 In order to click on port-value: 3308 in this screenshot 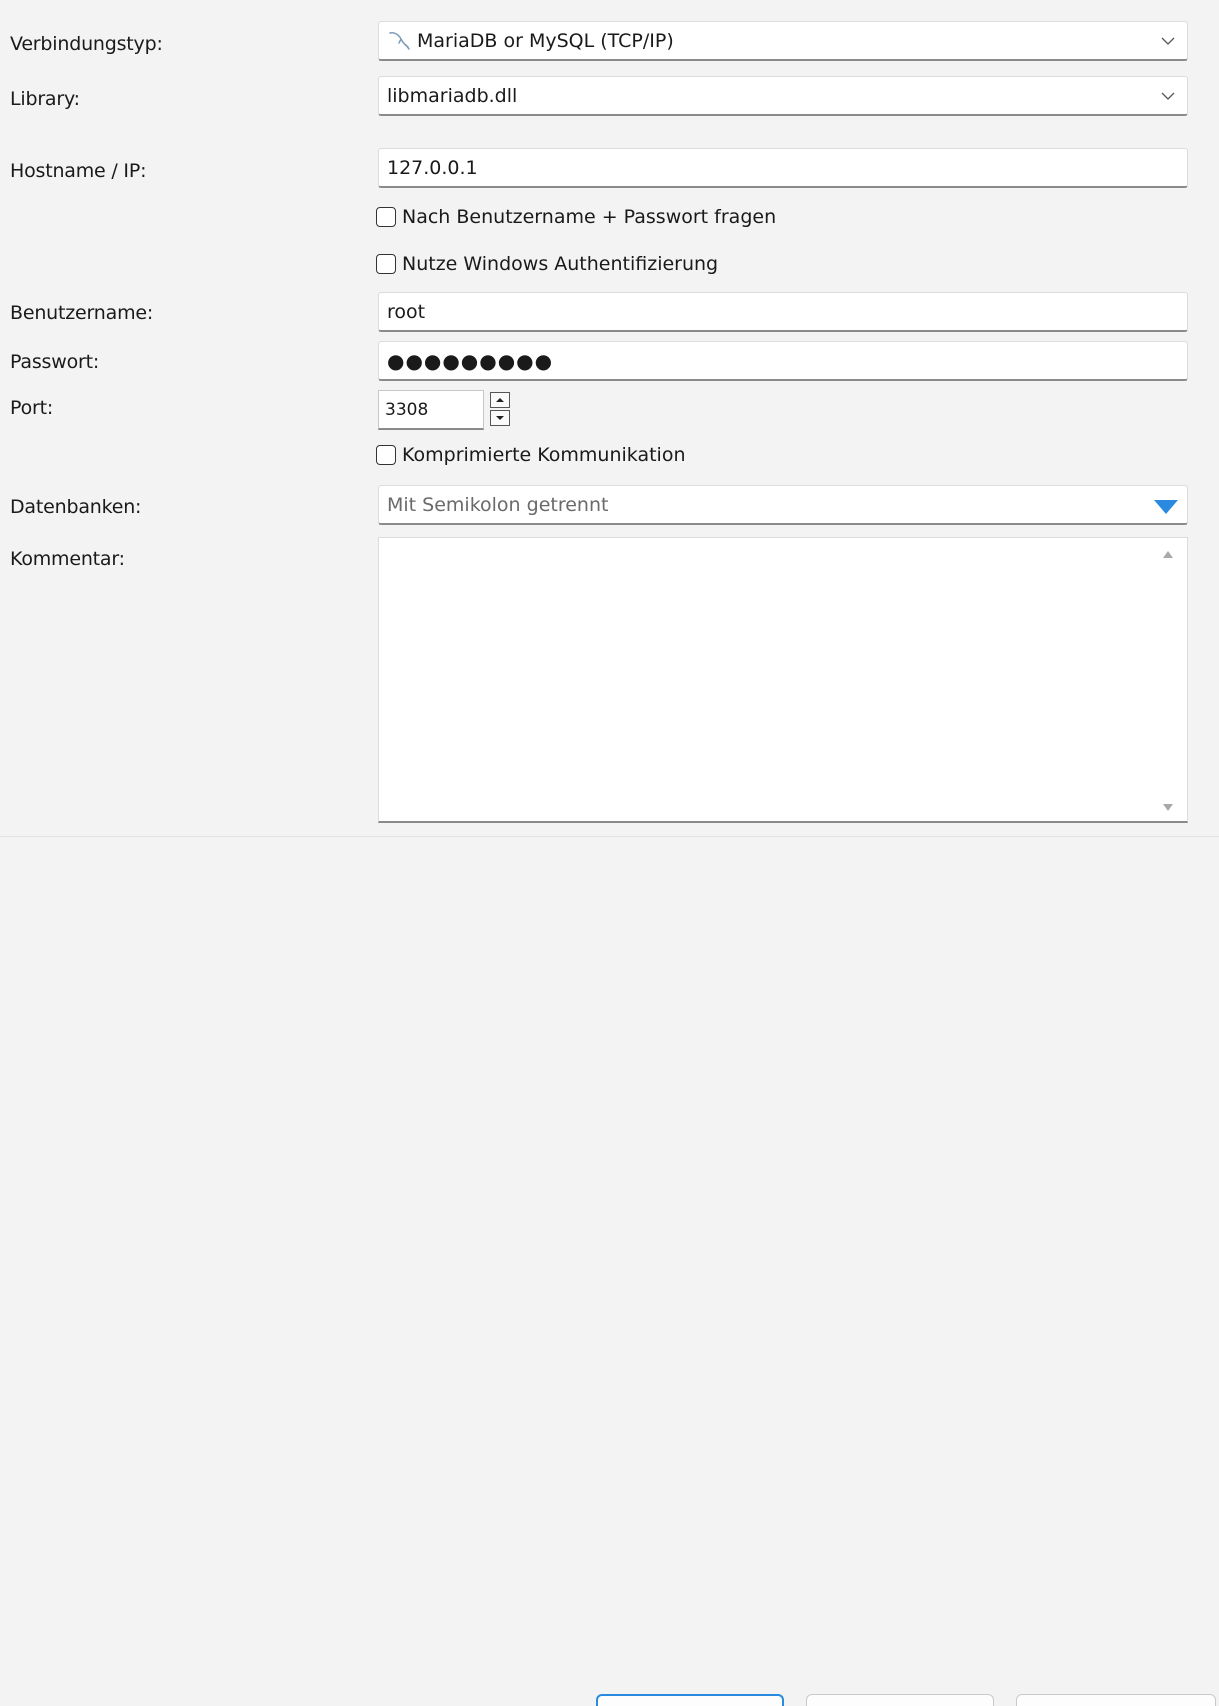, I will do `click(407, 409)`.